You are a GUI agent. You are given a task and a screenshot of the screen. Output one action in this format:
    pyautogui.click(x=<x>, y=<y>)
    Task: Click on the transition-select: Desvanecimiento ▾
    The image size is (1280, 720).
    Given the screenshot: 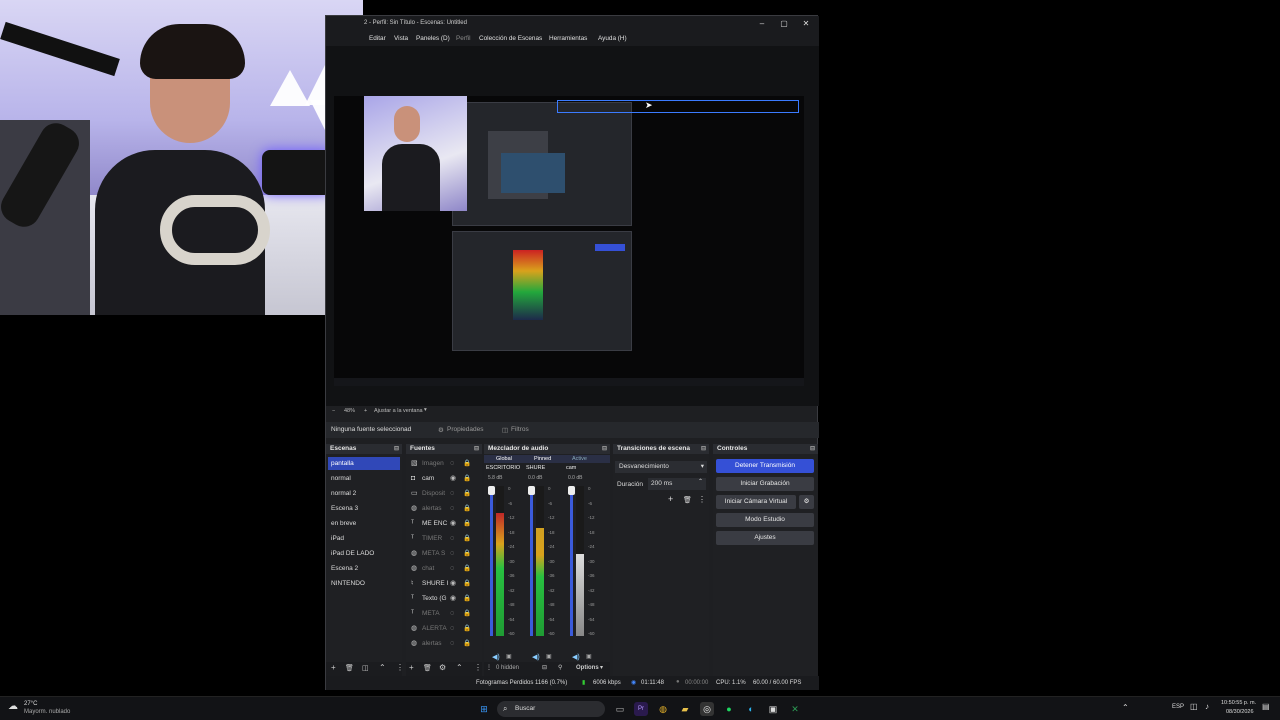 What is the action you would take?
    pyautogui.click(x=661, y=467)
    